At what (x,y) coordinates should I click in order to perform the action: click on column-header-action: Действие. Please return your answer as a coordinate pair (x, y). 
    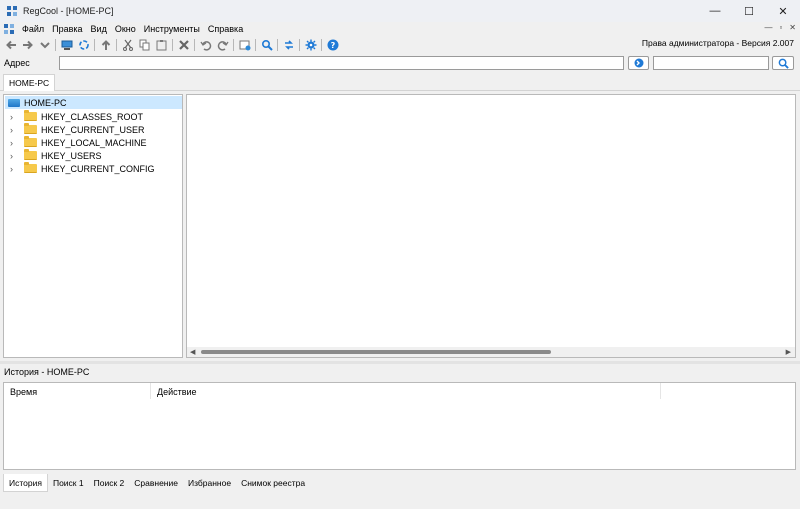
    Looking at the image, I should click on (406, 391).